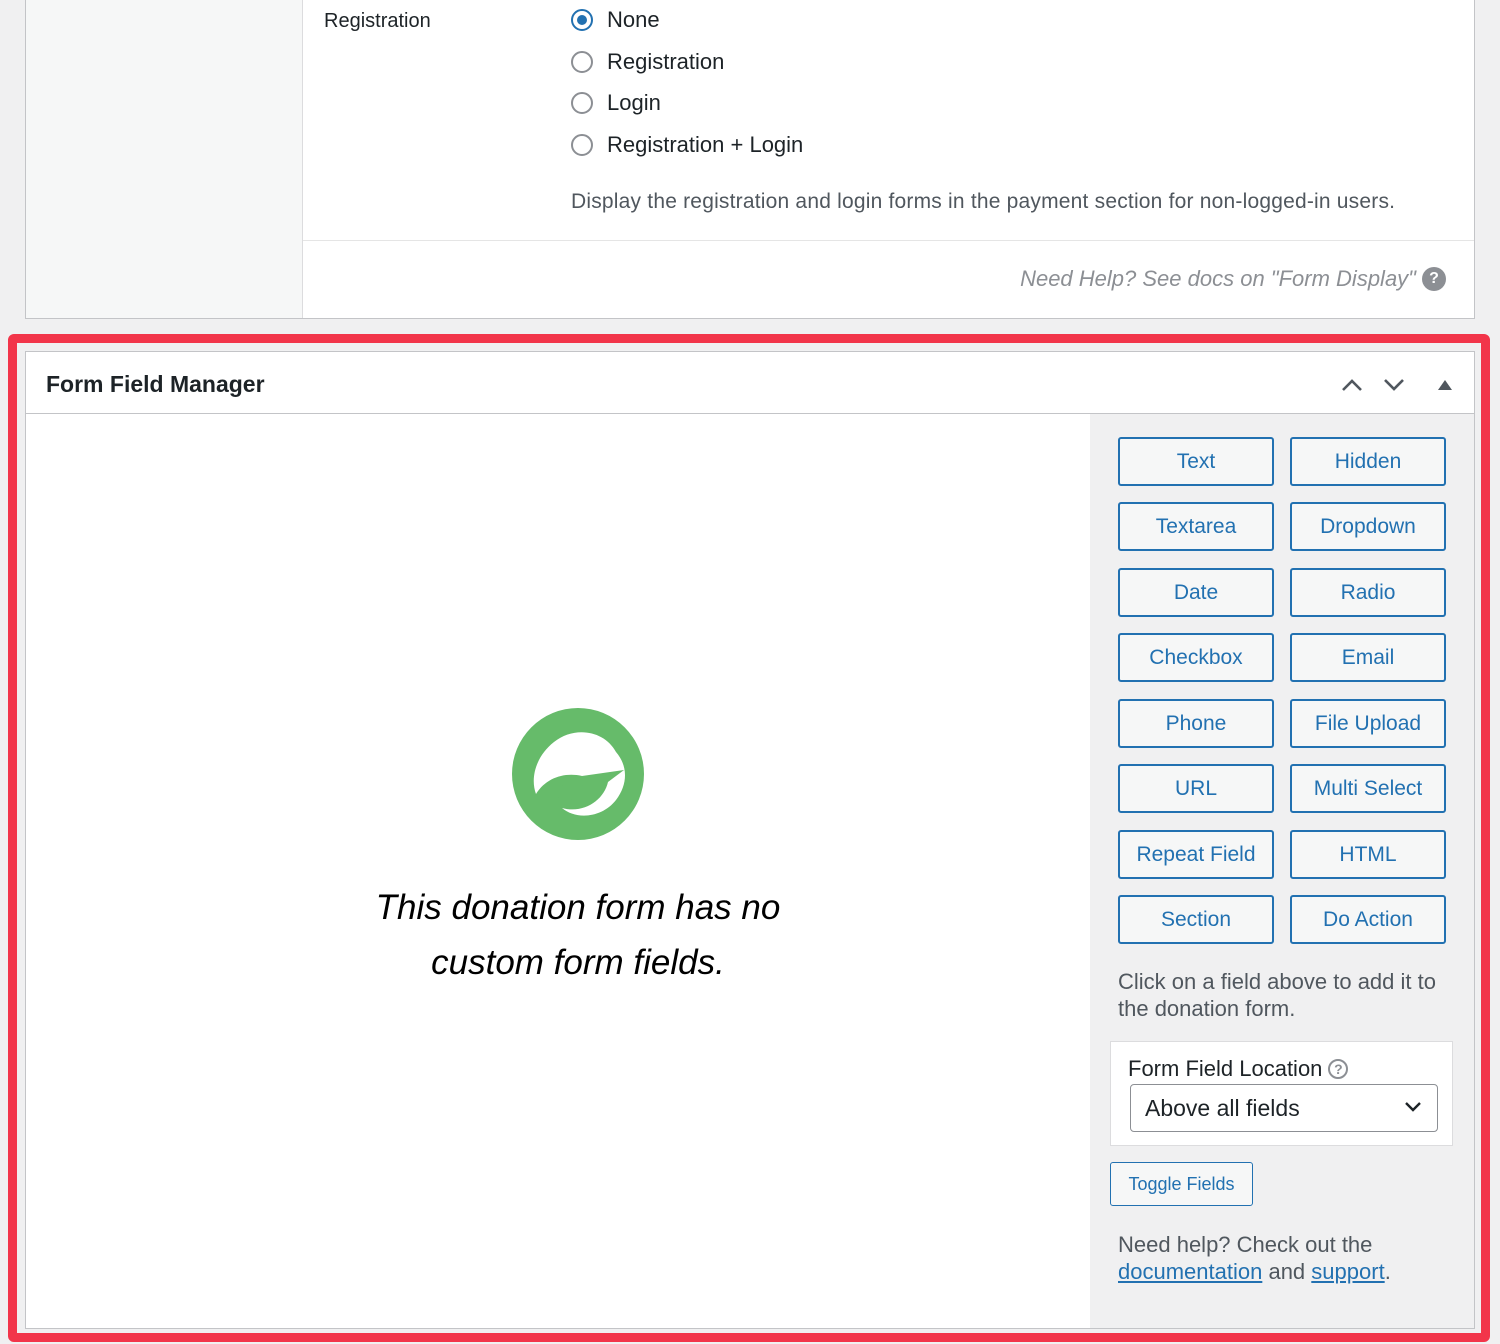 This screenshot has height=1344, width=1500. What do you see at coordinates (888, 240) in the screenshot?
I see `divider` at bounding box center [888, 240].